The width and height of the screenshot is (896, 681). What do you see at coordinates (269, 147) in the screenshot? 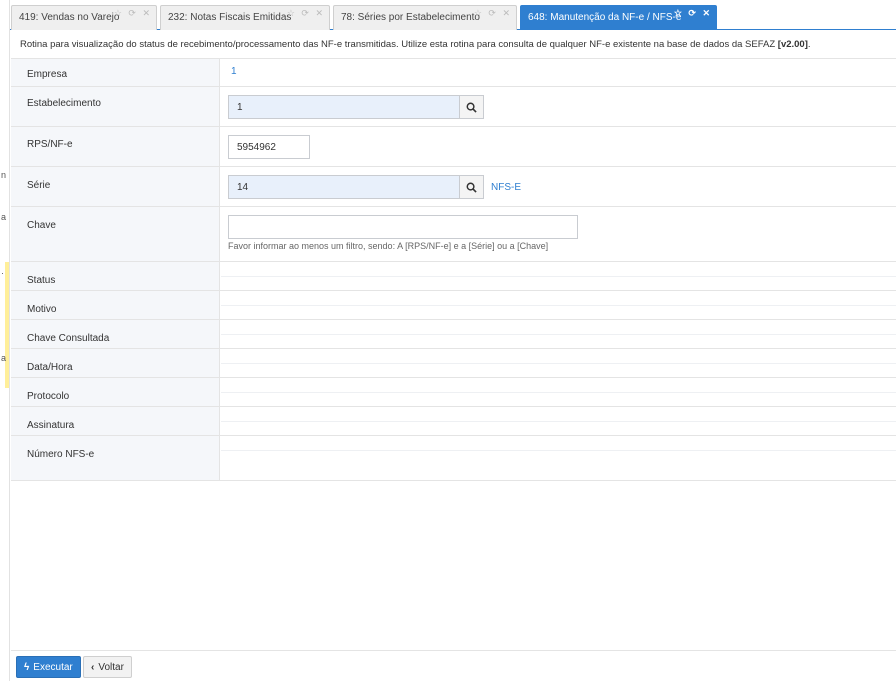
I see `rps-input: 5954962` at bounding box center [269, 147].